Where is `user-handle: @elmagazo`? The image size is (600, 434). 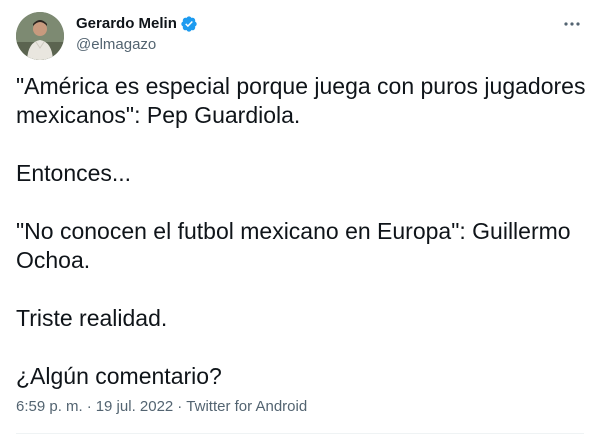
user-handle: @elmagazo is located at coordinates (116, 45).